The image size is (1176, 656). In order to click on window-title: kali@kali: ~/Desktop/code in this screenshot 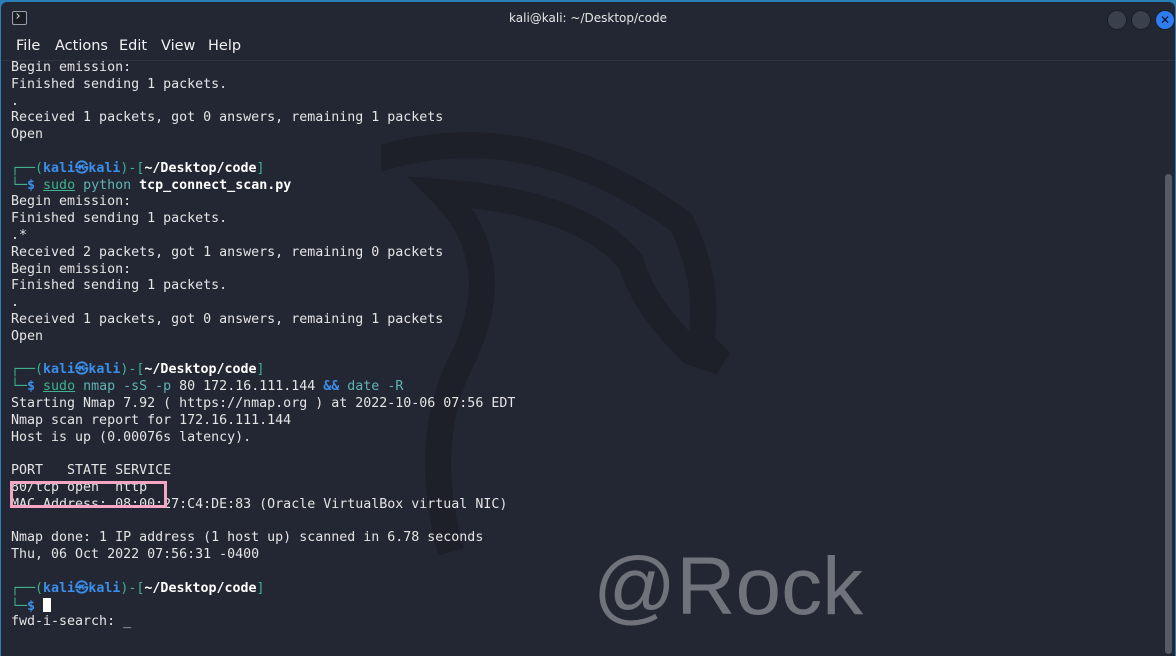, I will do `click(588, 18)`.